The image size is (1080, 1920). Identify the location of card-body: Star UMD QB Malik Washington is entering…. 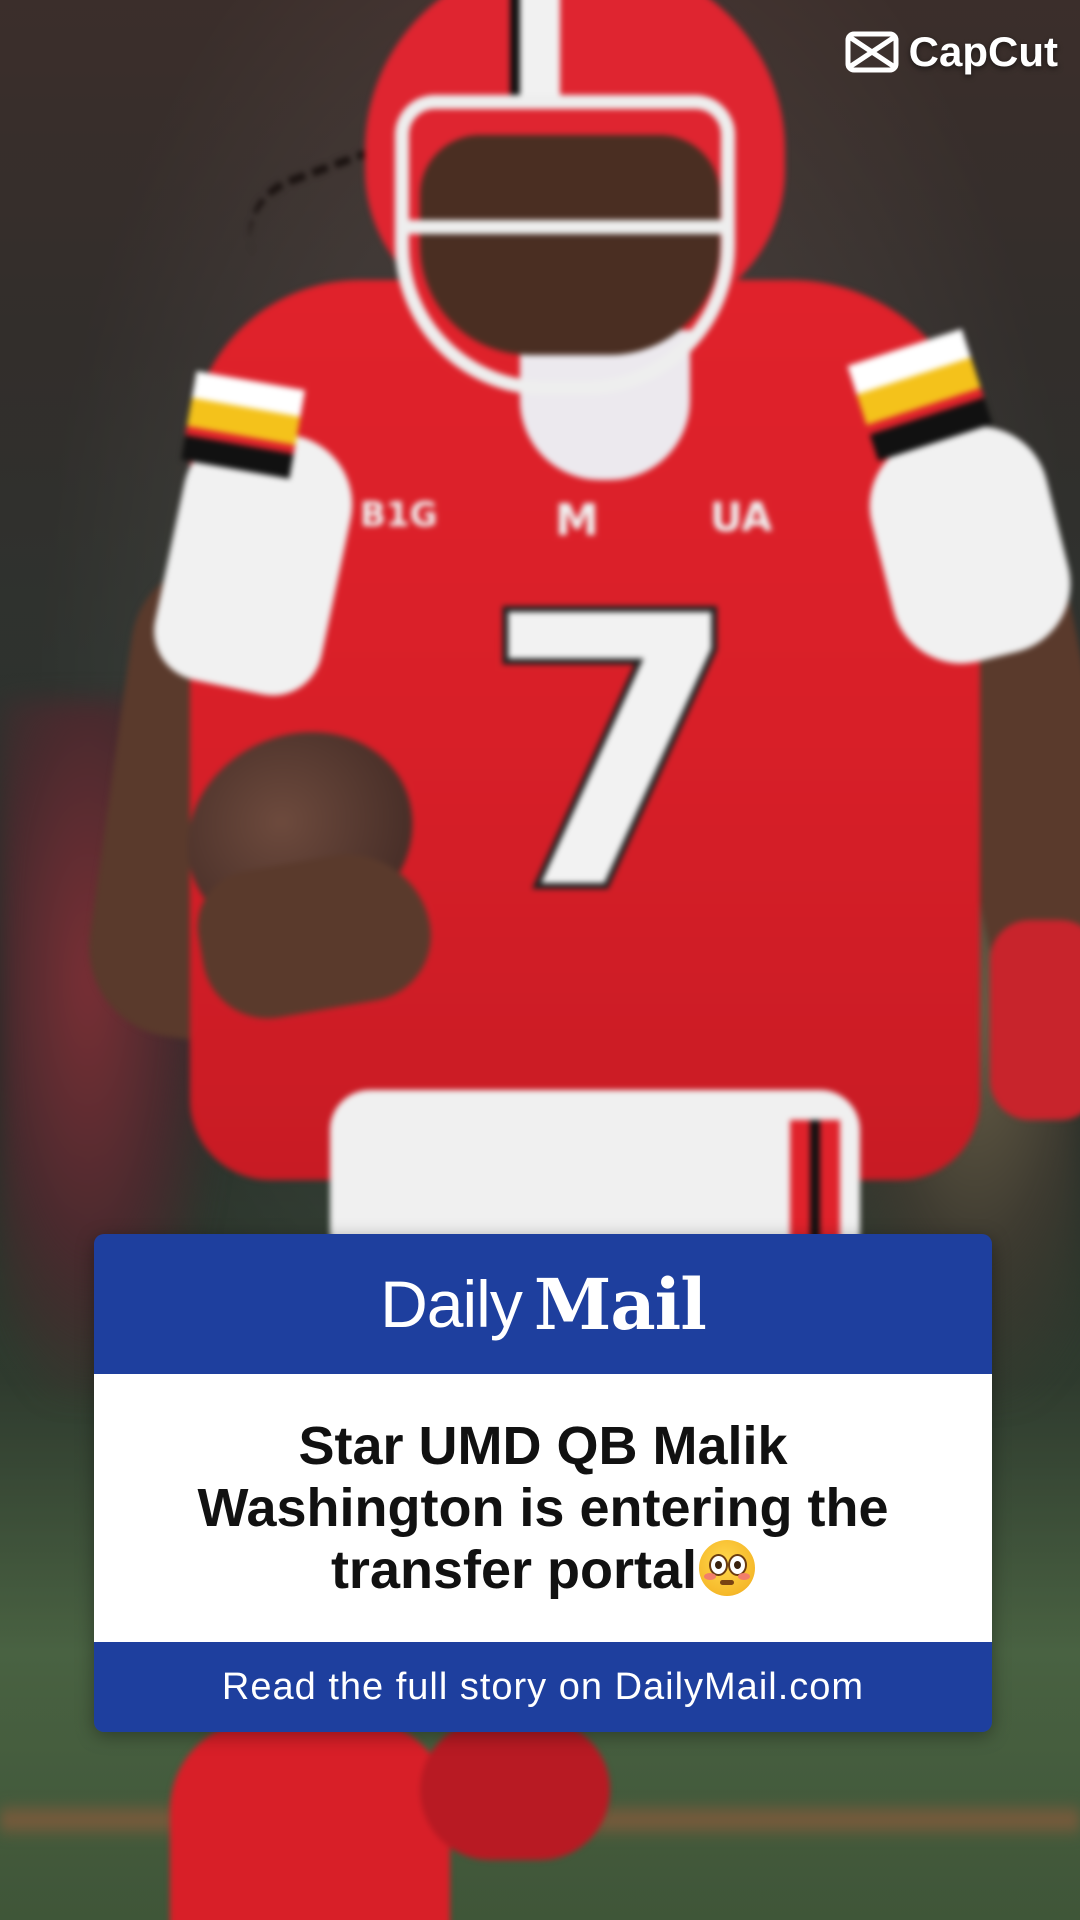
(543, 1508).